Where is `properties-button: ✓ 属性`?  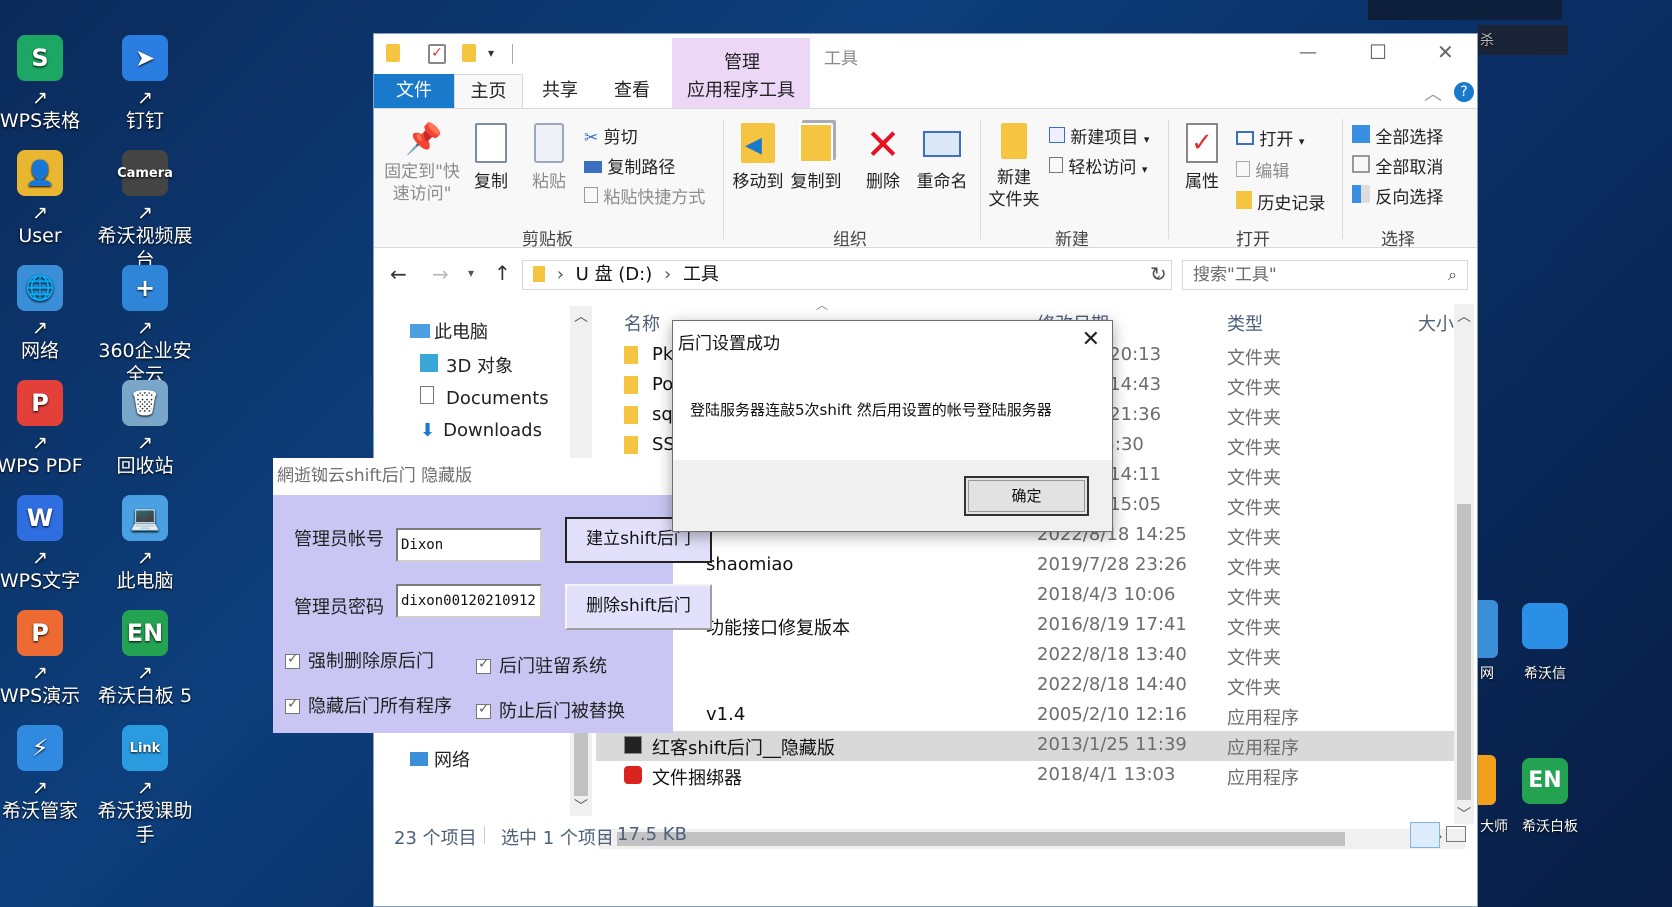 properties-button: ✓ 属性 is located at coordinates (1202, 157).